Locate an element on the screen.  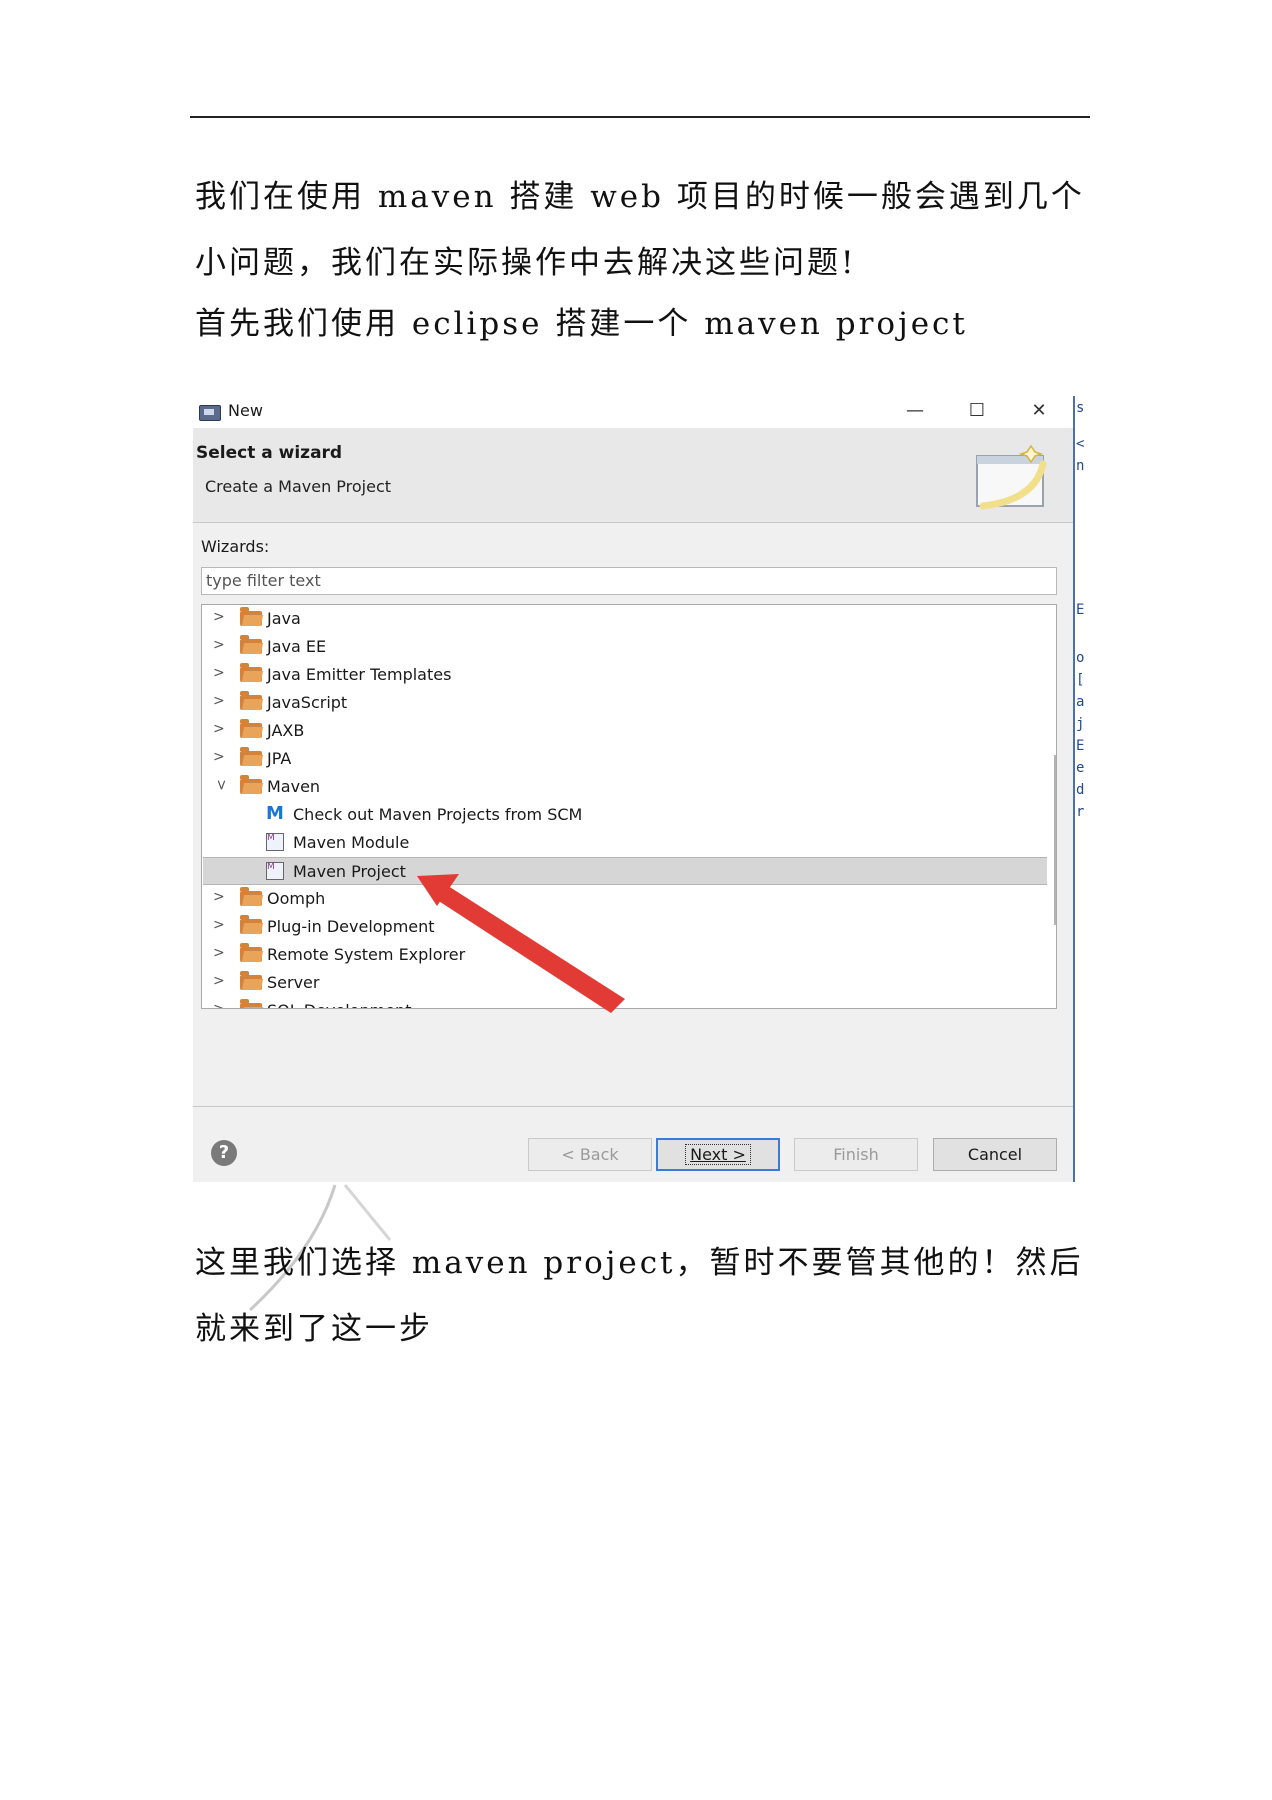
tree-item-label: Java EE is located at coordinates (297, 646).